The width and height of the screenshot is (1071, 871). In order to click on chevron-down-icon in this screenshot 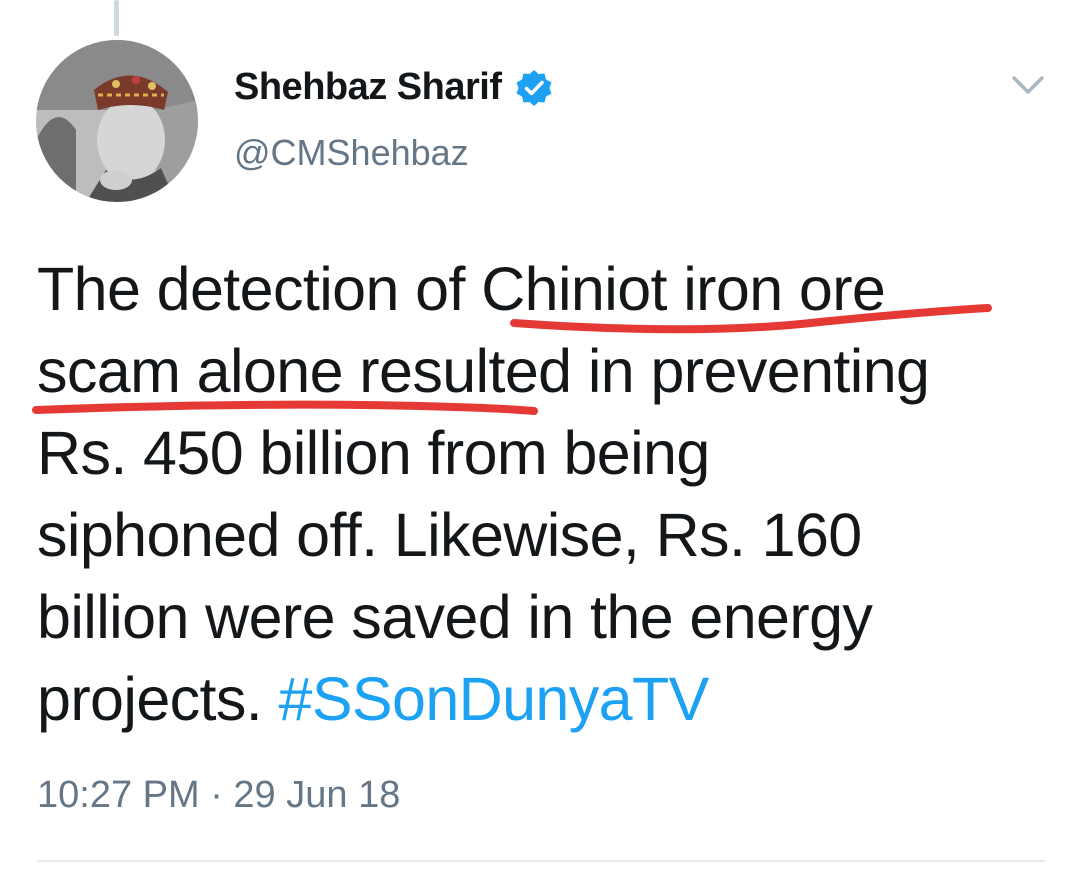, I will do `click(1028, 85)`.